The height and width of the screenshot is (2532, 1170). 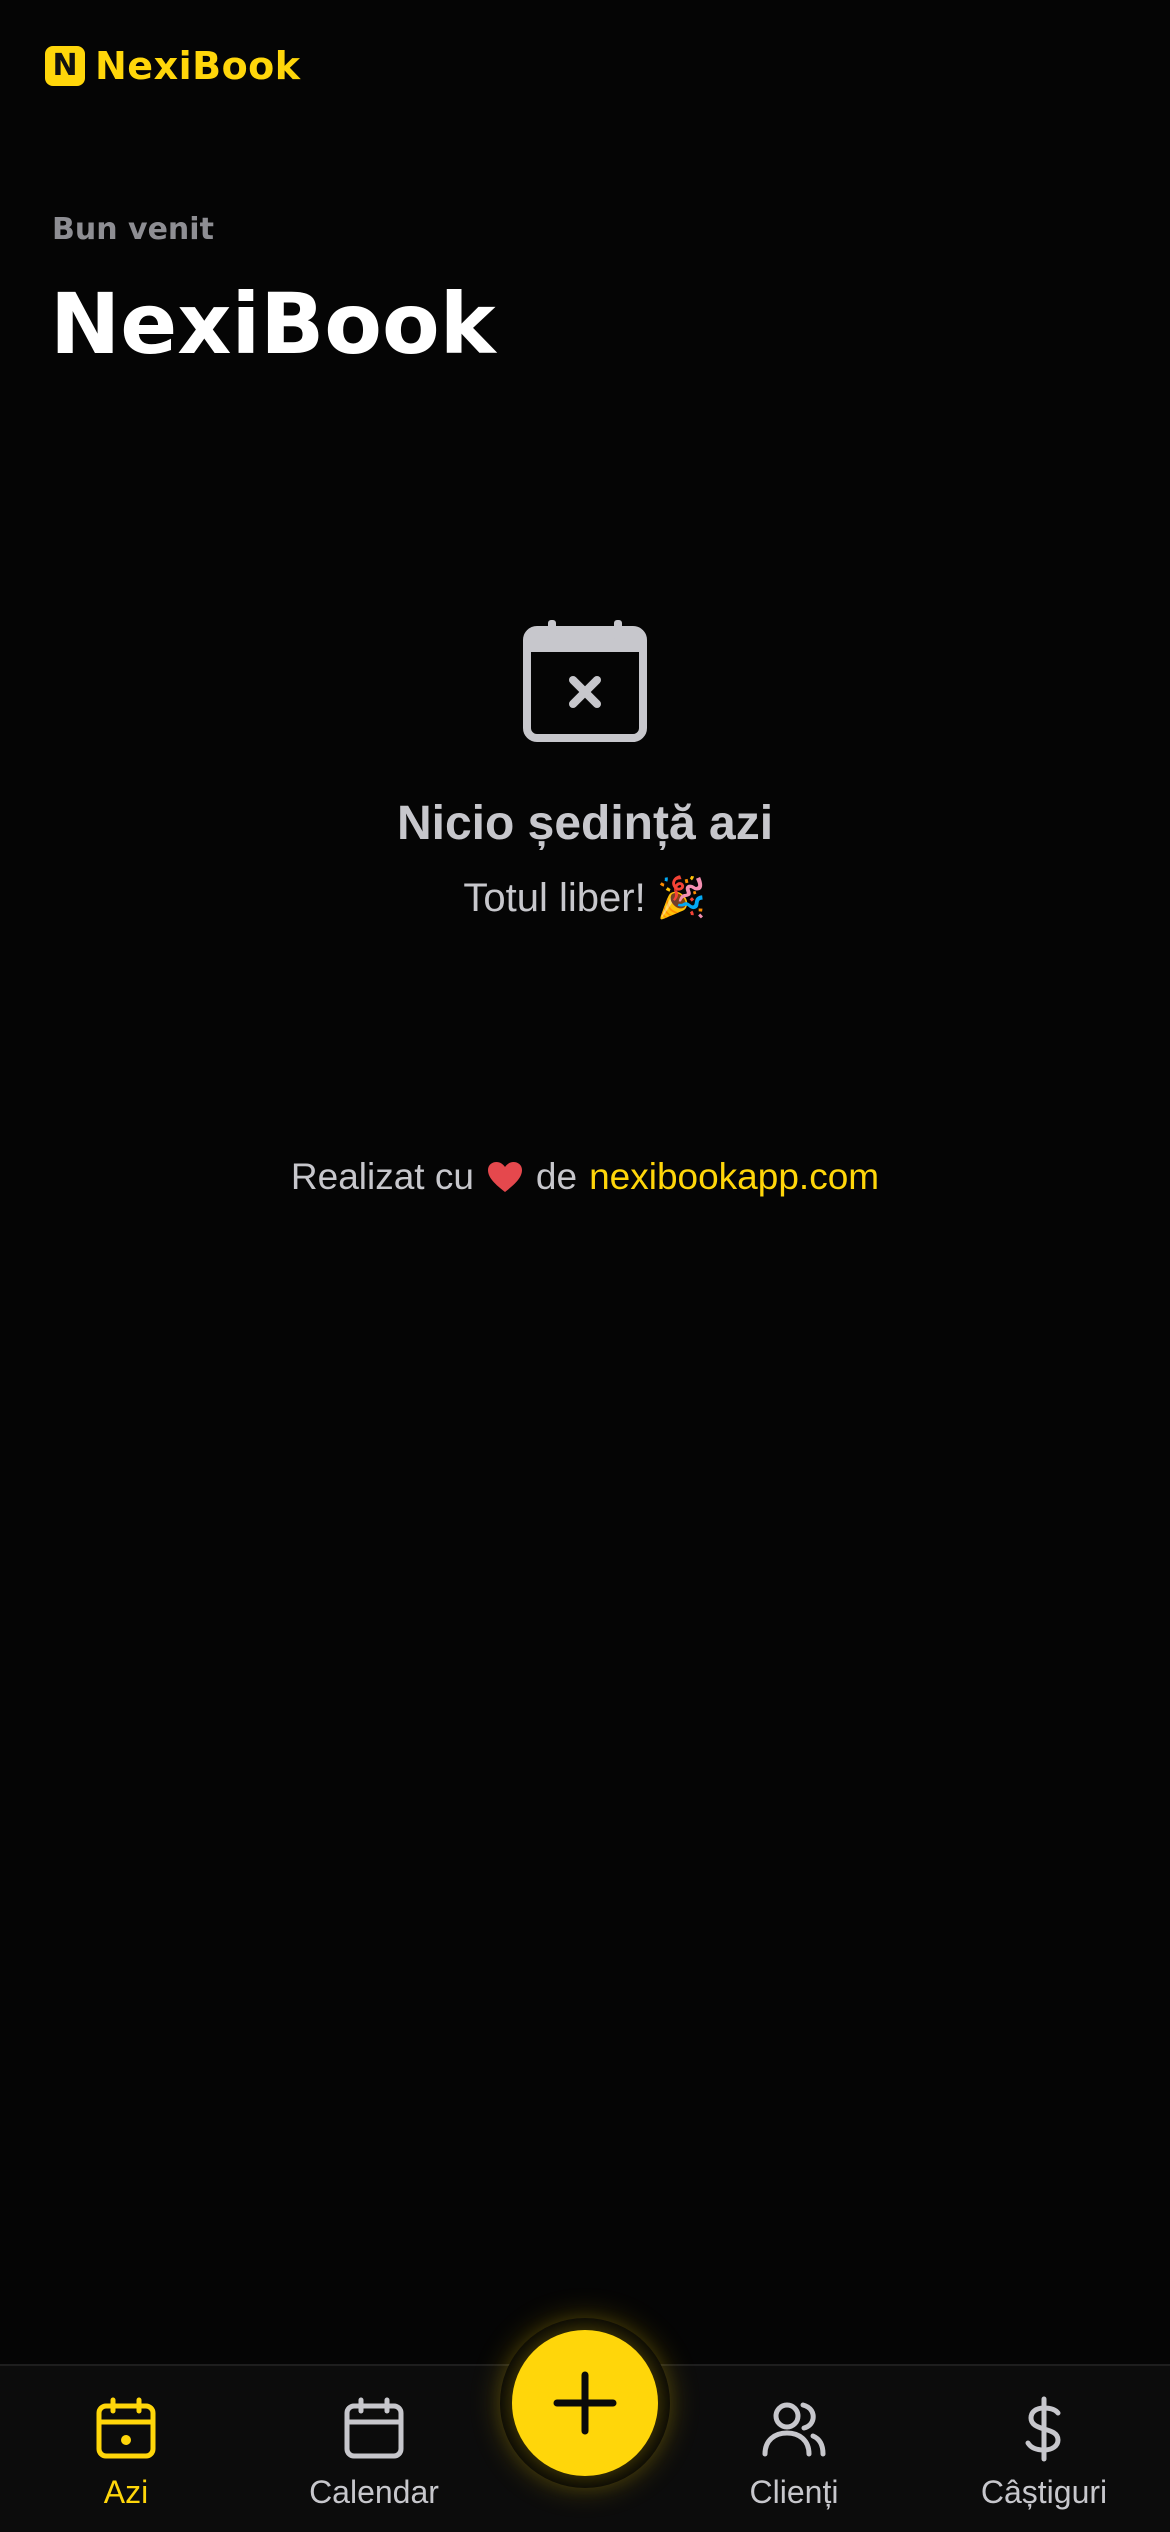 I want to click on nav-item-azi: Azi, so click(x=126, y=2453).